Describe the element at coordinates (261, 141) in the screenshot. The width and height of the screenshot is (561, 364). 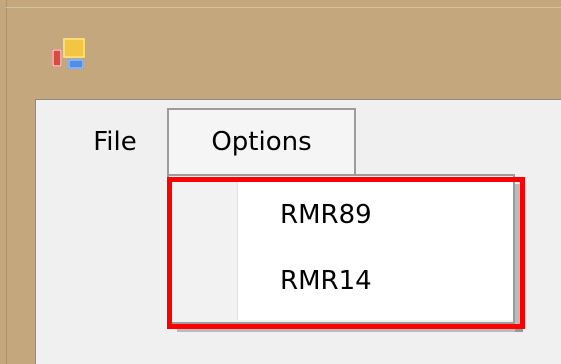
I see `menu-options: Options` at that location.